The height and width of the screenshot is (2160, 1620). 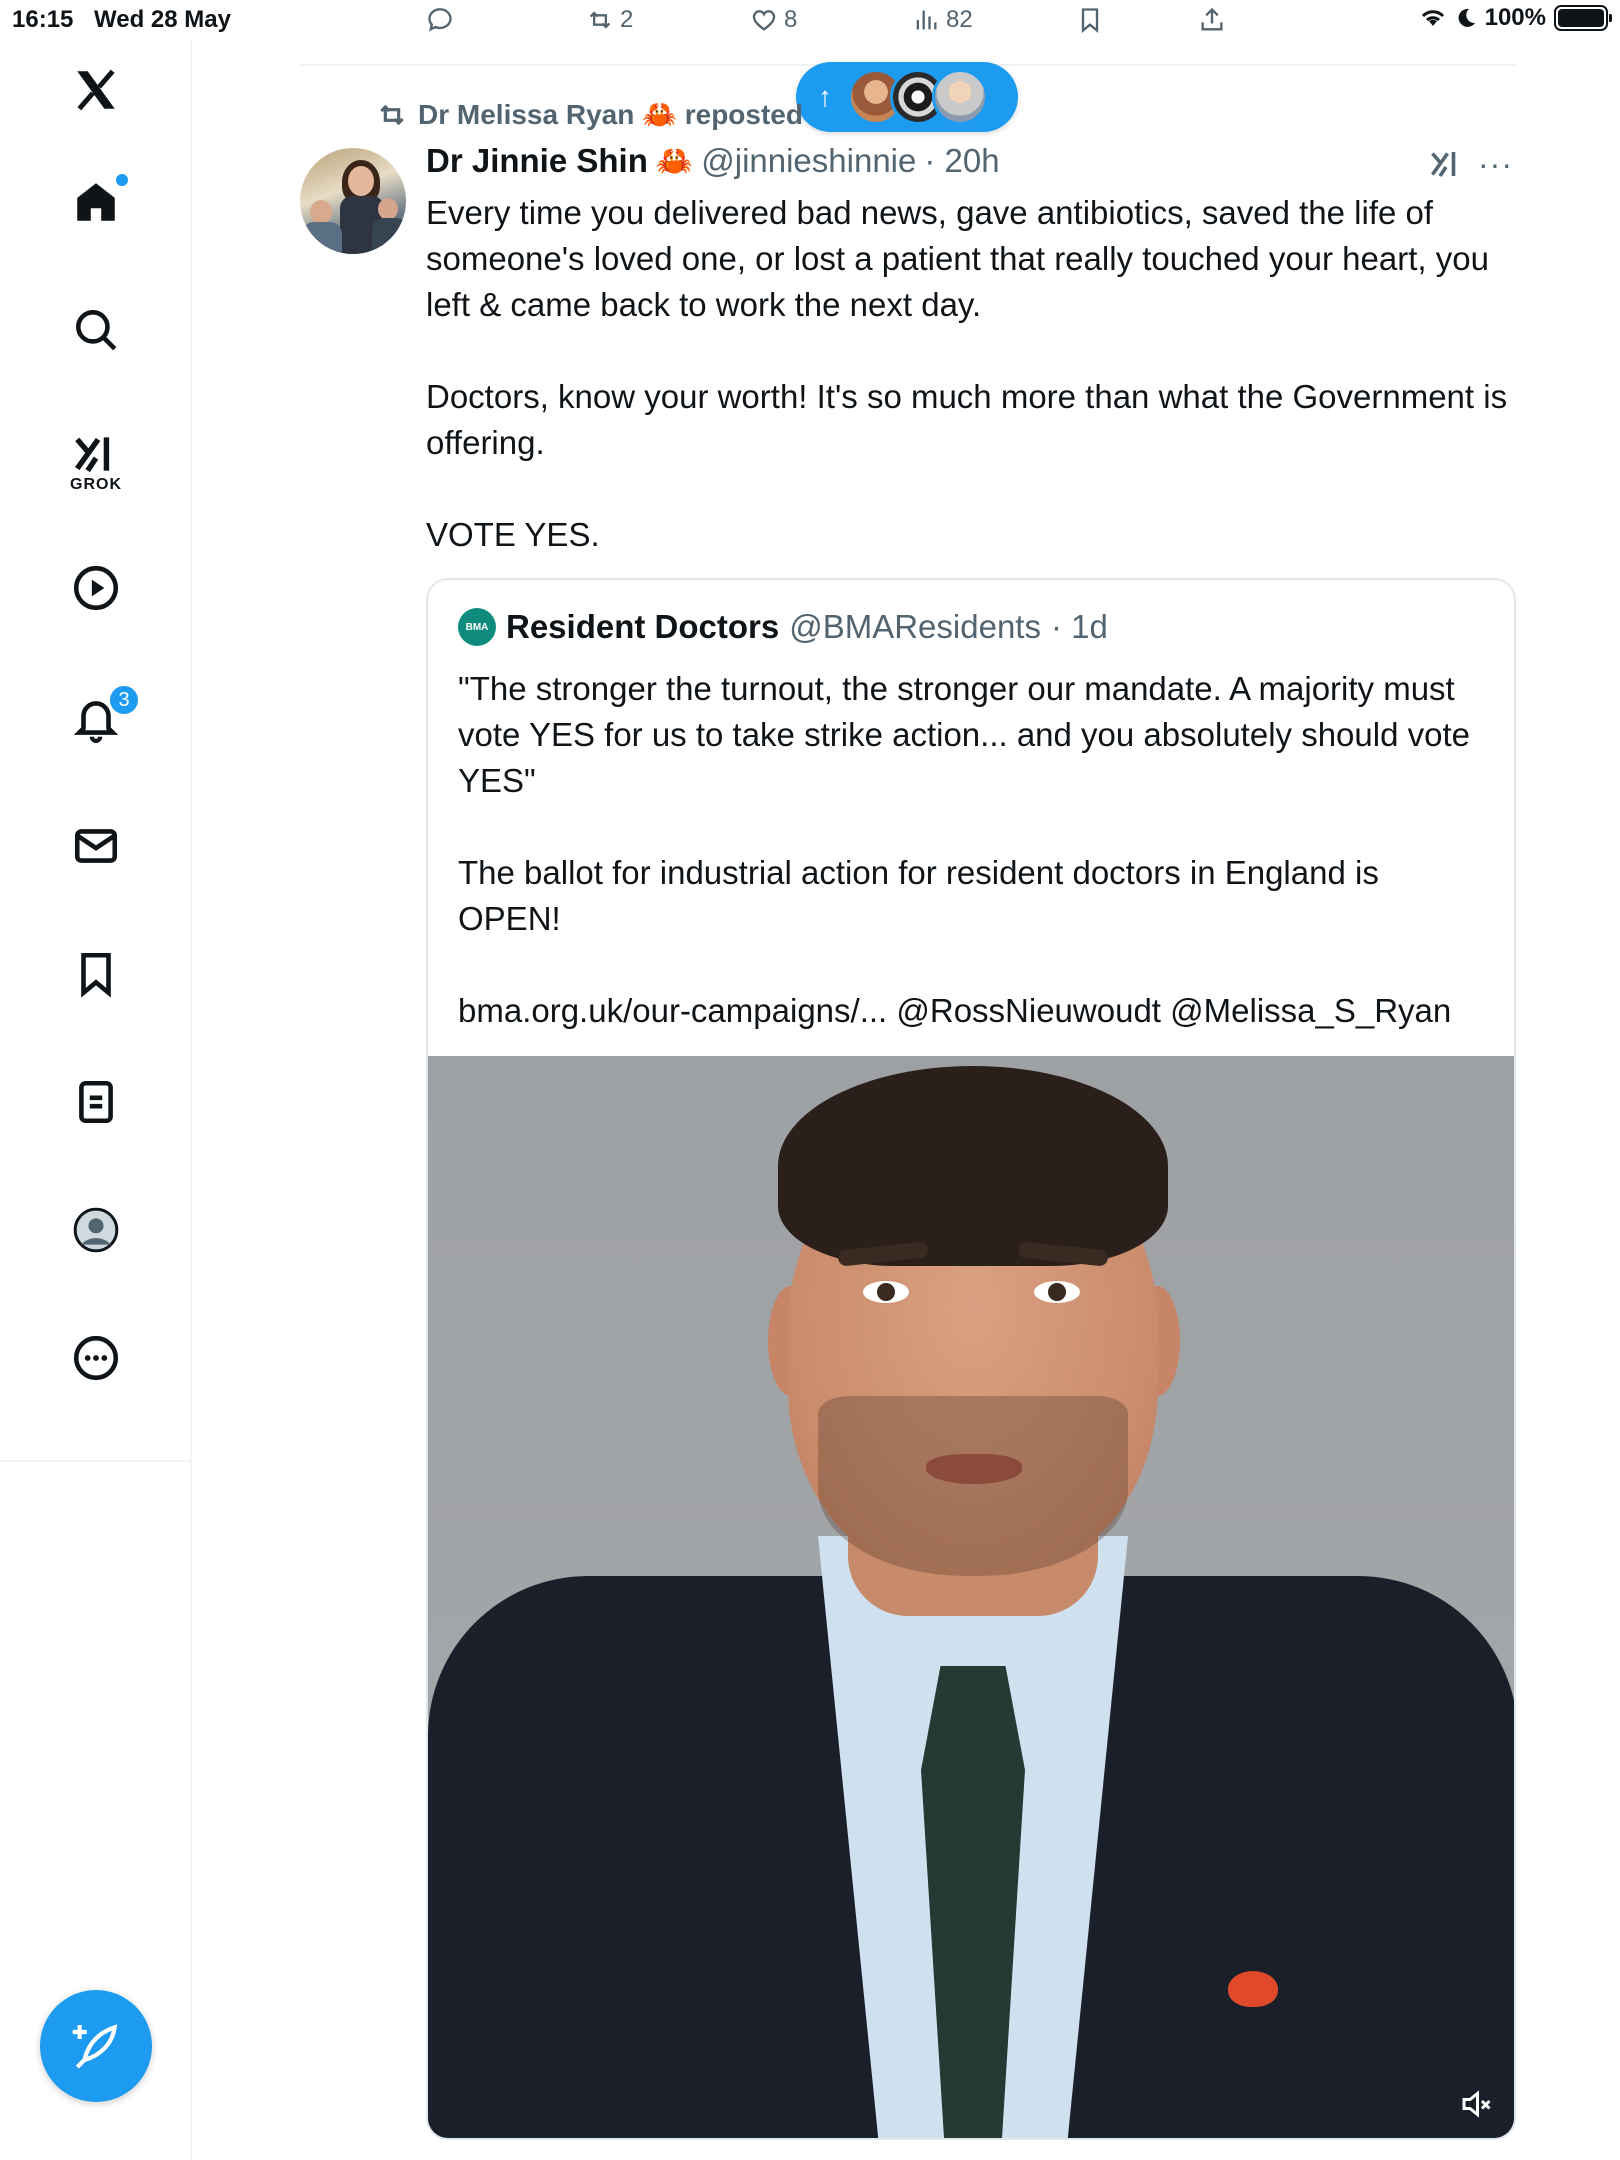 What do you see at coordinates (960, 97) in the screenshot?
I see `avatar` at bounding box center [960, 97].